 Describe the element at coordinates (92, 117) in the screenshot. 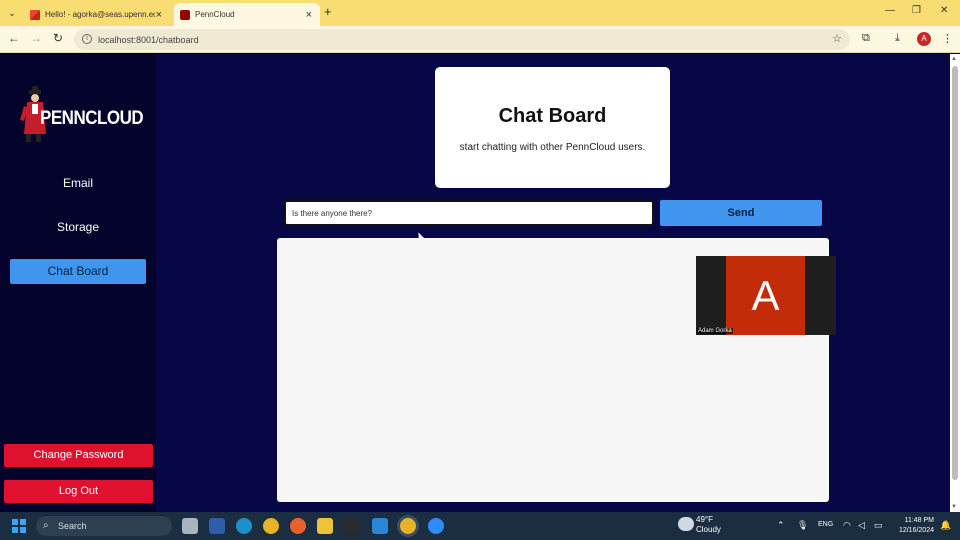

I see `logo-text: PENNCLOUD` at that location.